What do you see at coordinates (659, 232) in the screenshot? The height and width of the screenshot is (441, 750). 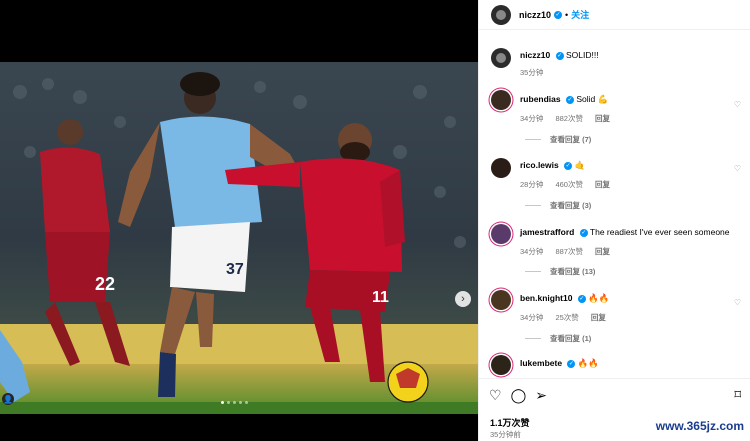 I see `comment-text: The readiest I've ever seen someone` at bounding box center [659, 232].